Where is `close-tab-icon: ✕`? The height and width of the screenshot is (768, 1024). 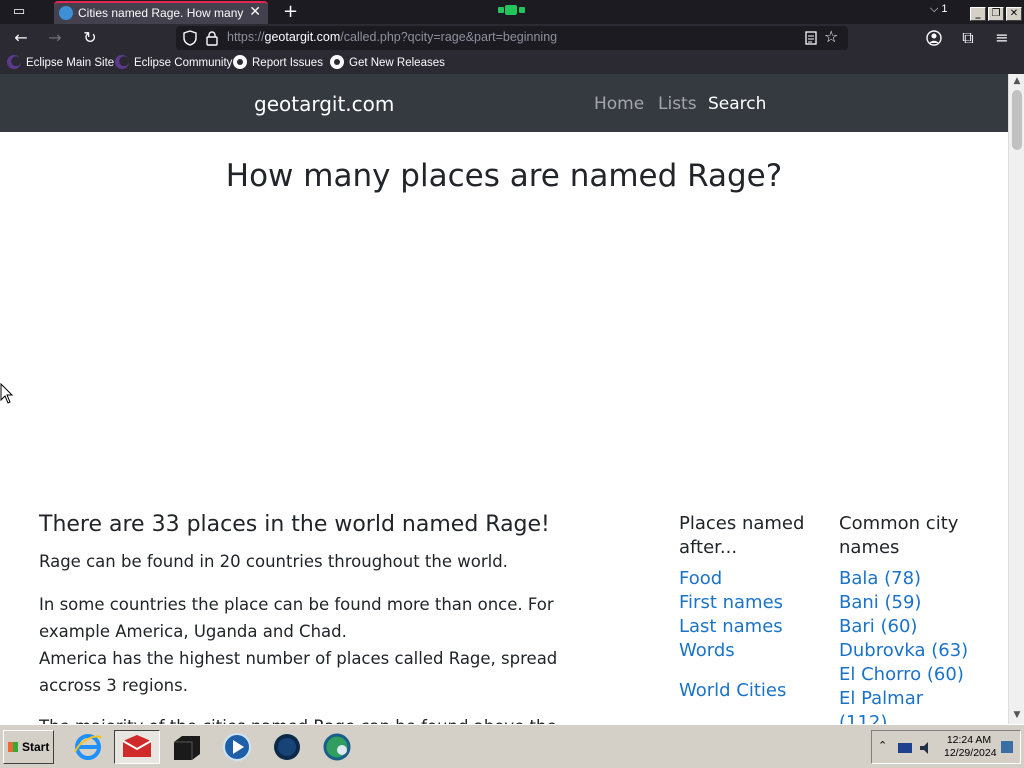
close-tab-icon: ✕ is located at coordinates (255, 12).